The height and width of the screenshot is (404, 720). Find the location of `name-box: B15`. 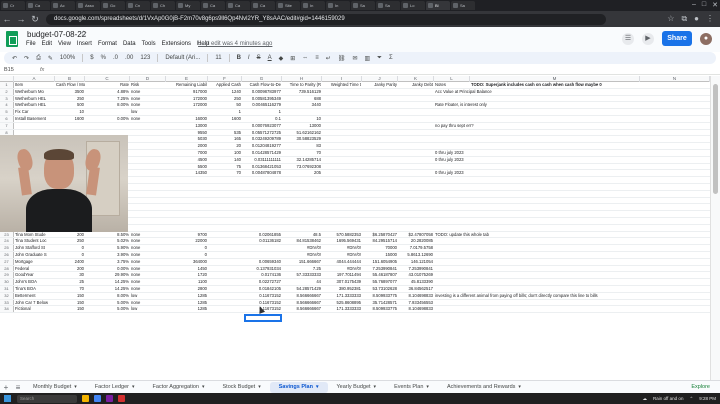

name-box: B15 is located at coordinates (17, 70).